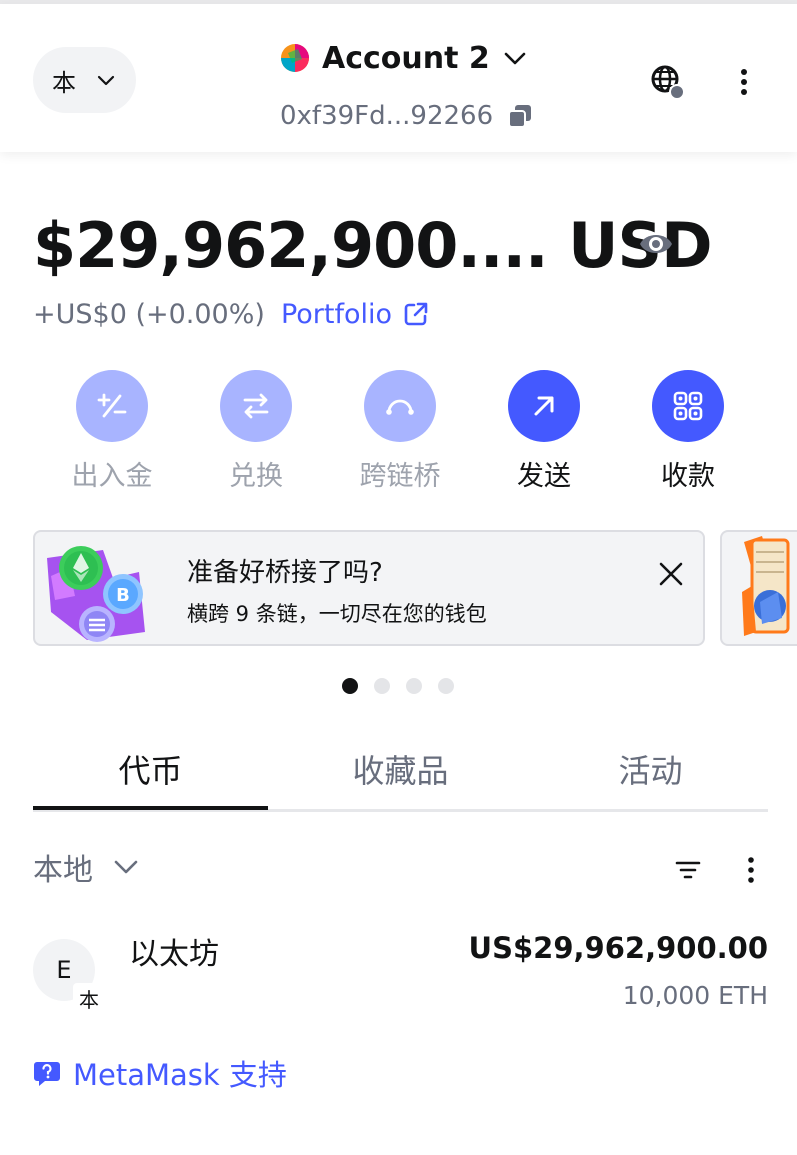 The height and width of the screenshot is (1155, 797). Describe the element at coordinates (387, 116) in the screenshot. I see `address-text: 0xf39Fd...92266` at that location.